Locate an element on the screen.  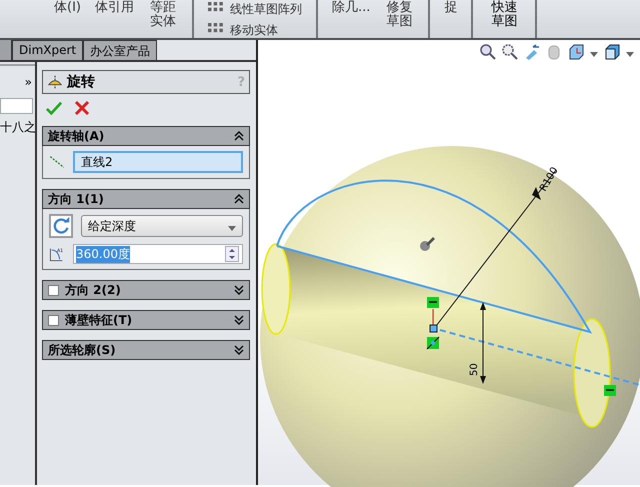
coincident-marker-icon is located at coordinates (433, 343).